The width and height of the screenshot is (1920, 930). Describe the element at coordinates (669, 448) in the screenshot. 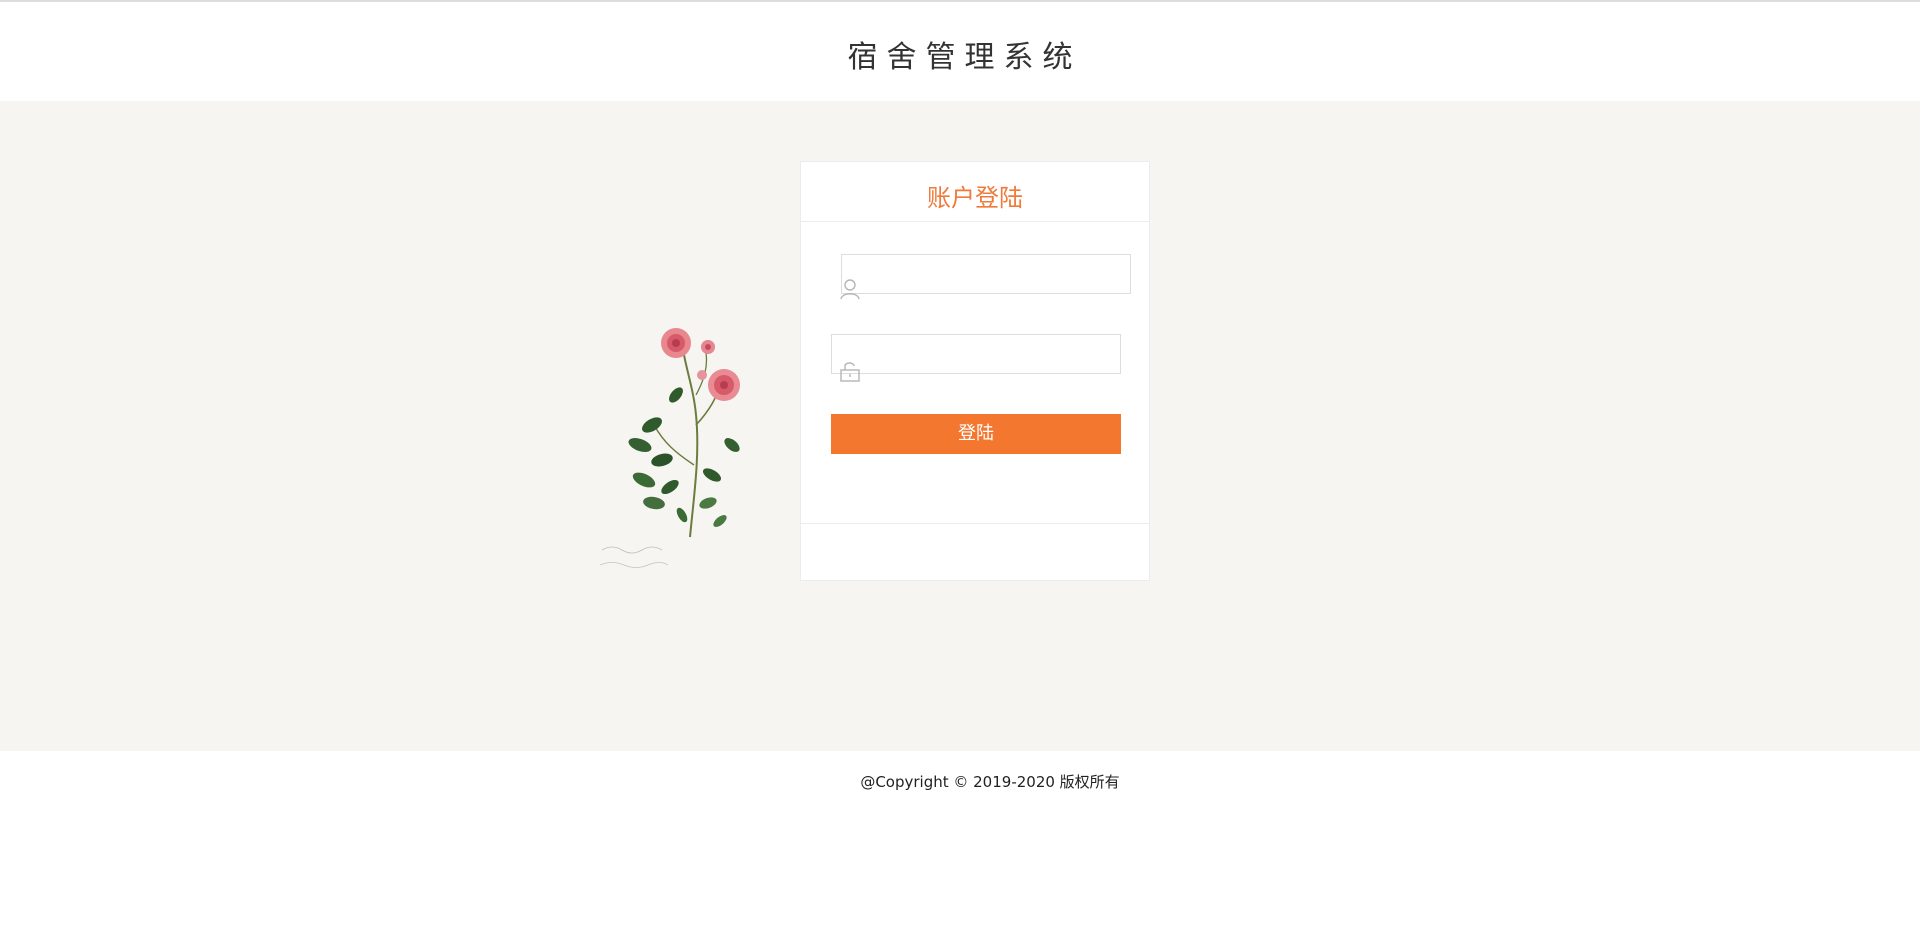

I see `rose-illustration` at that location.